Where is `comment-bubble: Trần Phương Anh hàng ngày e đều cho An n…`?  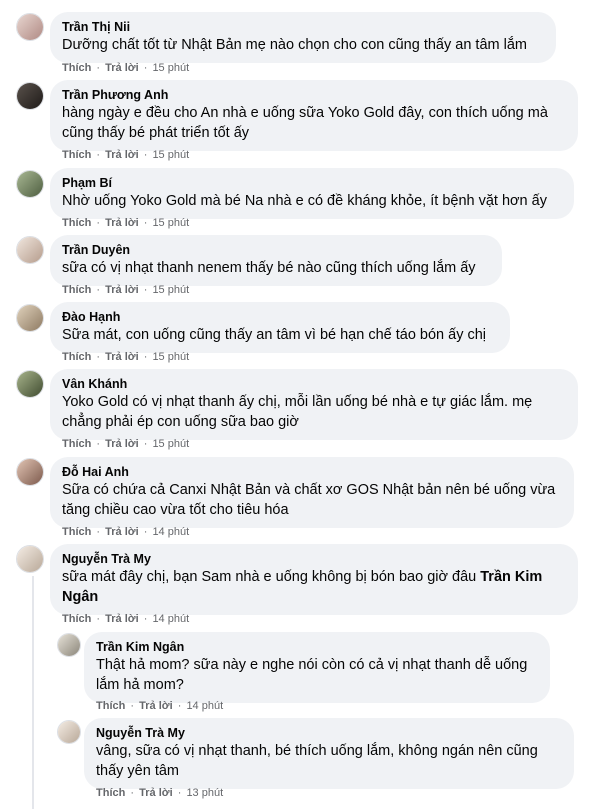 comment-bubble: Trần Phương Anh hàng ngày e đều cho An n… is located at coordinates (314, 115).